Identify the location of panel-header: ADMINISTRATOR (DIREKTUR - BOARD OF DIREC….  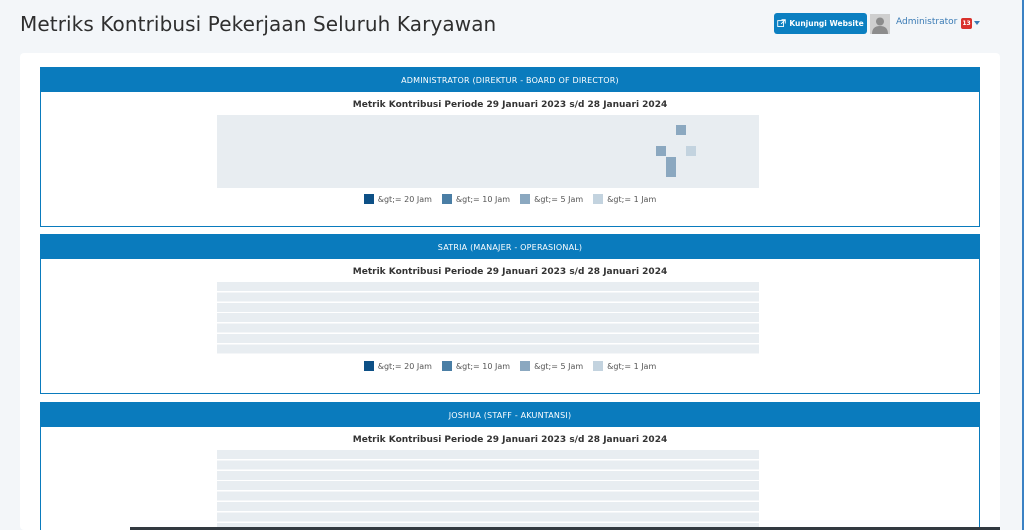
(510, 80).